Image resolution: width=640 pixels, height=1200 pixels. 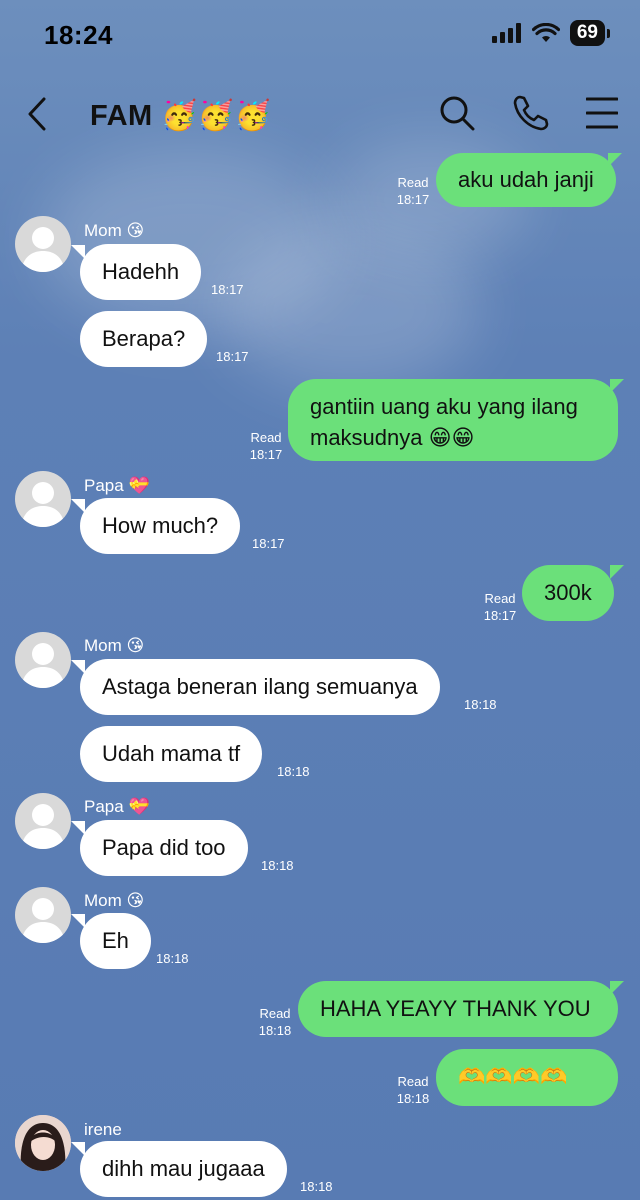 I want to click on status-time: 18:24, so click(x=78, y=35).